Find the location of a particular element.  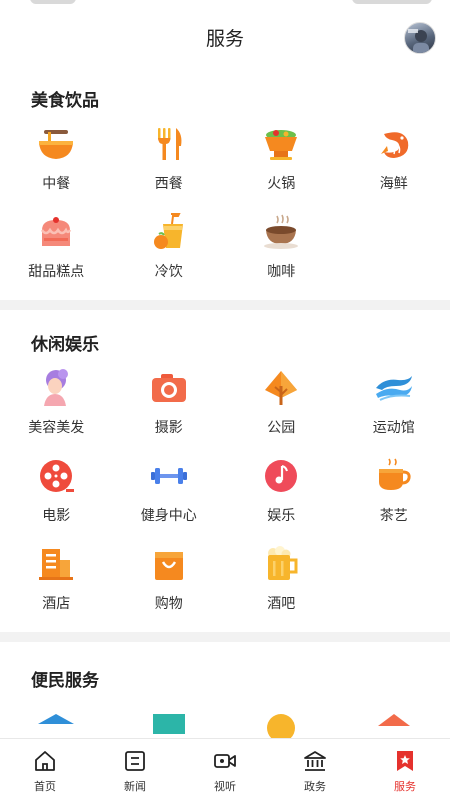

service-item-label: 茶艺 is located at coordinates (393, 516).